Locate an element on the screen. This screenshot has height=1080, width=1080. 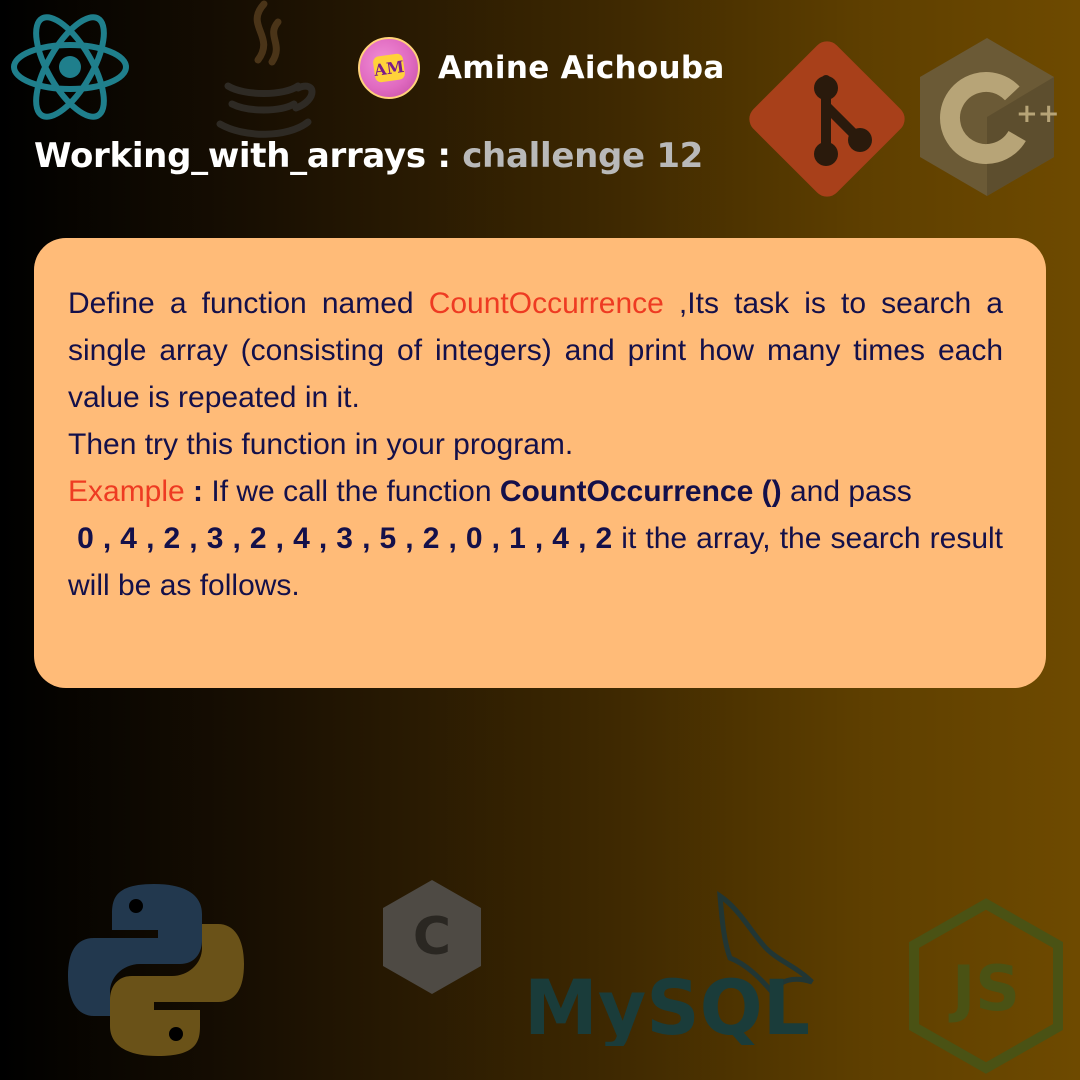
js-text: JS is located at coordinates (984, 988).